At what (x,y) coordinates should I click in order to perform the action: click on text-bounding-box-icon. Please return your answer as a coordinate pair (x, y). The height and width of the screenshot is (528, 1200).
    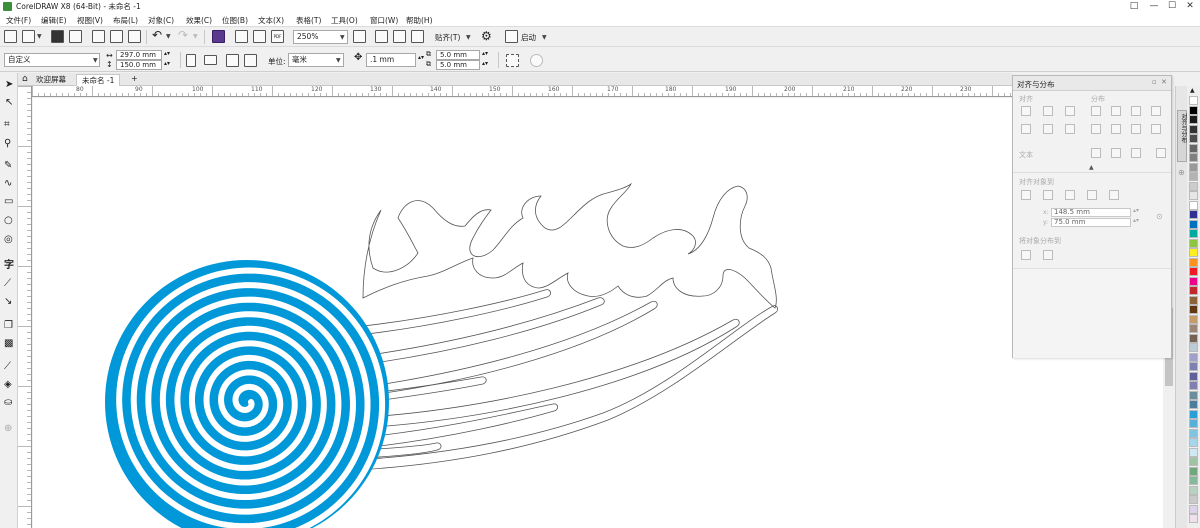
    Looking at the image, I should click on (1136, 153).